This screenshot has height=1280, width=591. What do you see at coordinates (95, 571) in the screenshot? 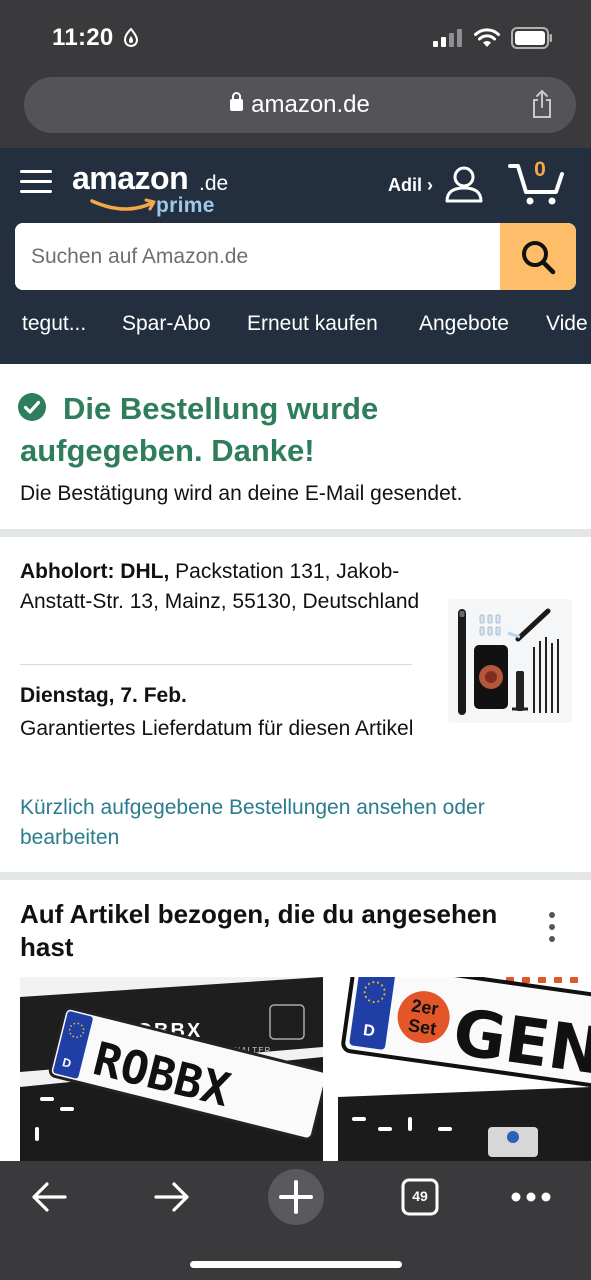
I see `pickup-label: Abholort: DHL,` at bounding box center [95, 571].